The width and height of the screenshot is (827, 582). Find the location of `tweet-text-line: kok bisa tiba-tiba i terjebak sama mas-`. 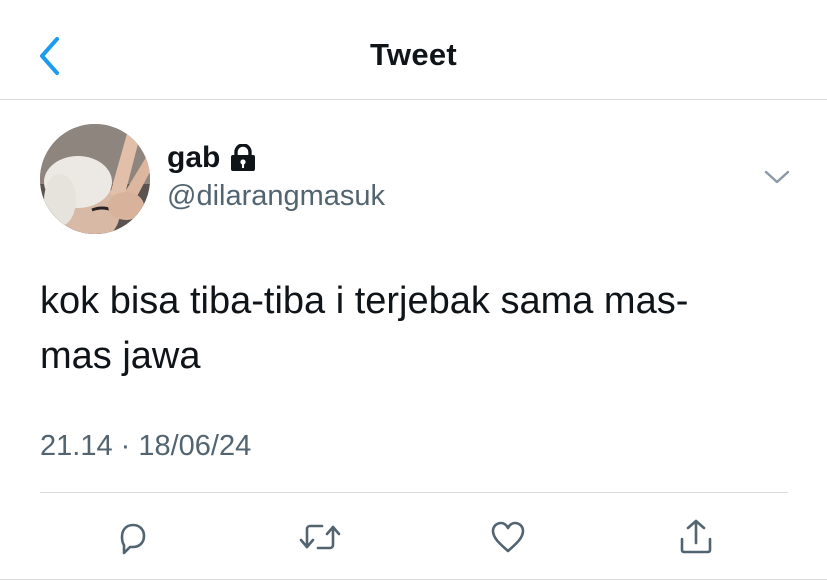

tweet-text-line: kok bisa tiba-tiba i terjebak sama mas- is located at coordinates (364, 301).